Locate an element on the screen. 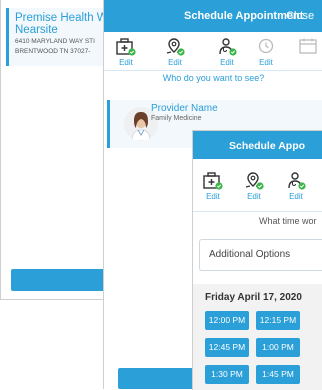  question-text: Who do you want to see? is located at coordinates (213, 78).